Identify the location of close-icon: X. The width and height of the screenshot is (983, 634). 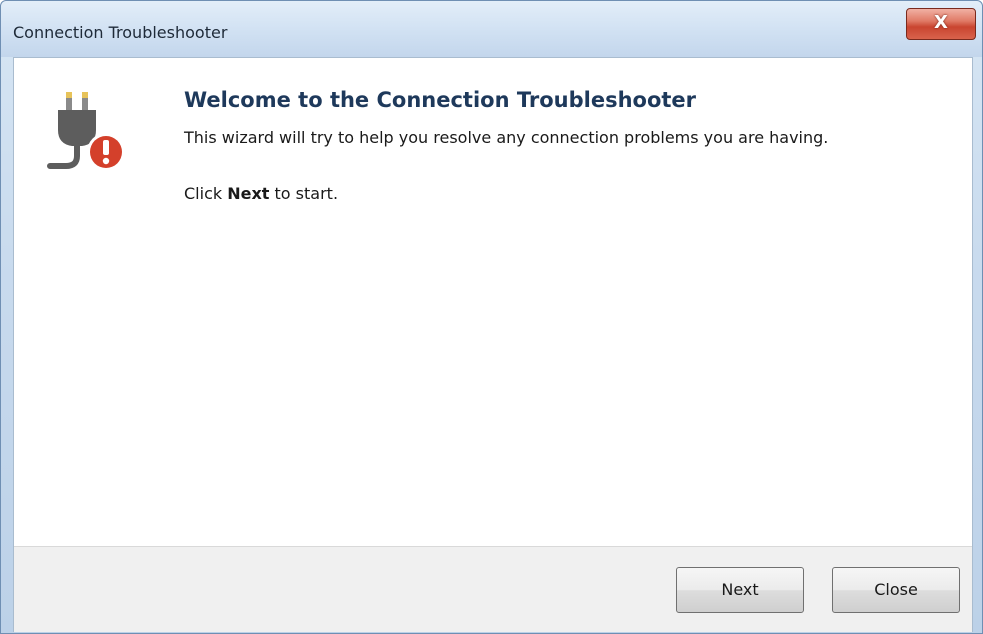
(941, 22).